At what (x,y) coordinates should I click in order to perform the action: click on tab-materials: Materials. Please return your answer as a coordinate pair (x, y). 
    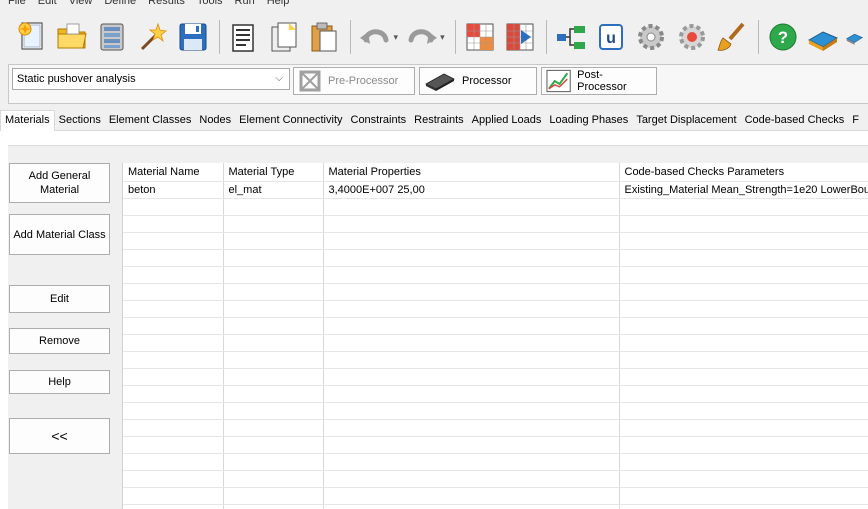
    Looking at the image, I should click on (27, 120).